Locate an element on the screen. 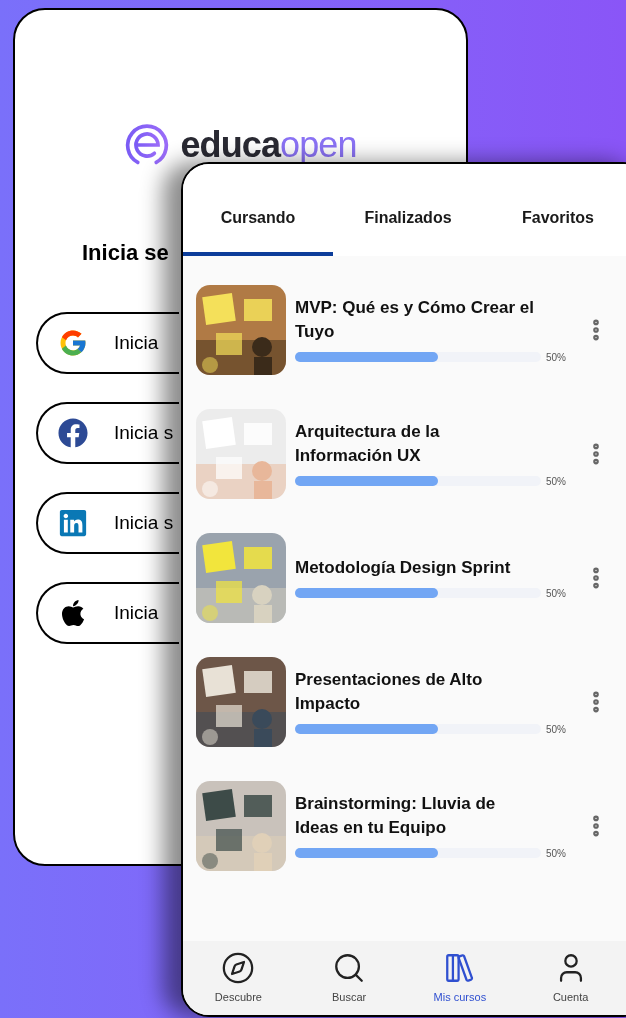  course-title: Arquitectura de la Información UX is located at coordinates (417, 443).